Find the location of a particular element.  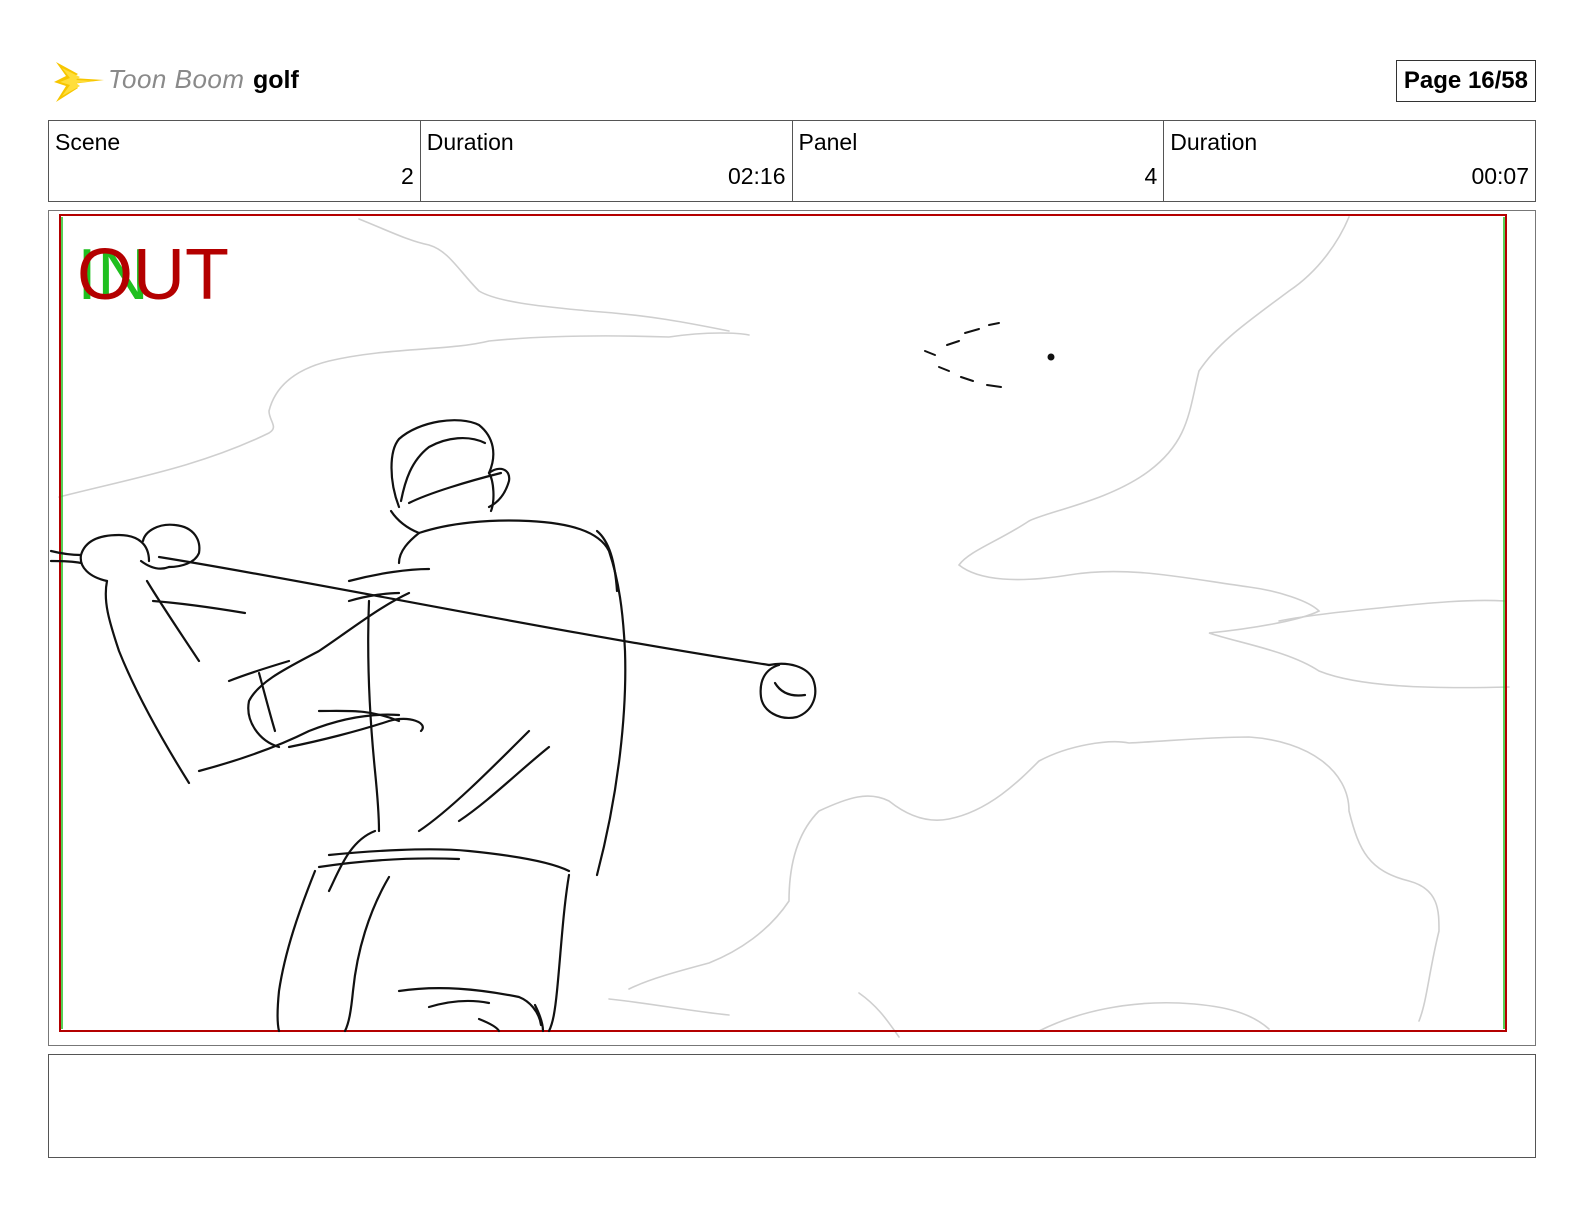

page-indicator: Page 16/58 is located at coordinates (1465, 81).